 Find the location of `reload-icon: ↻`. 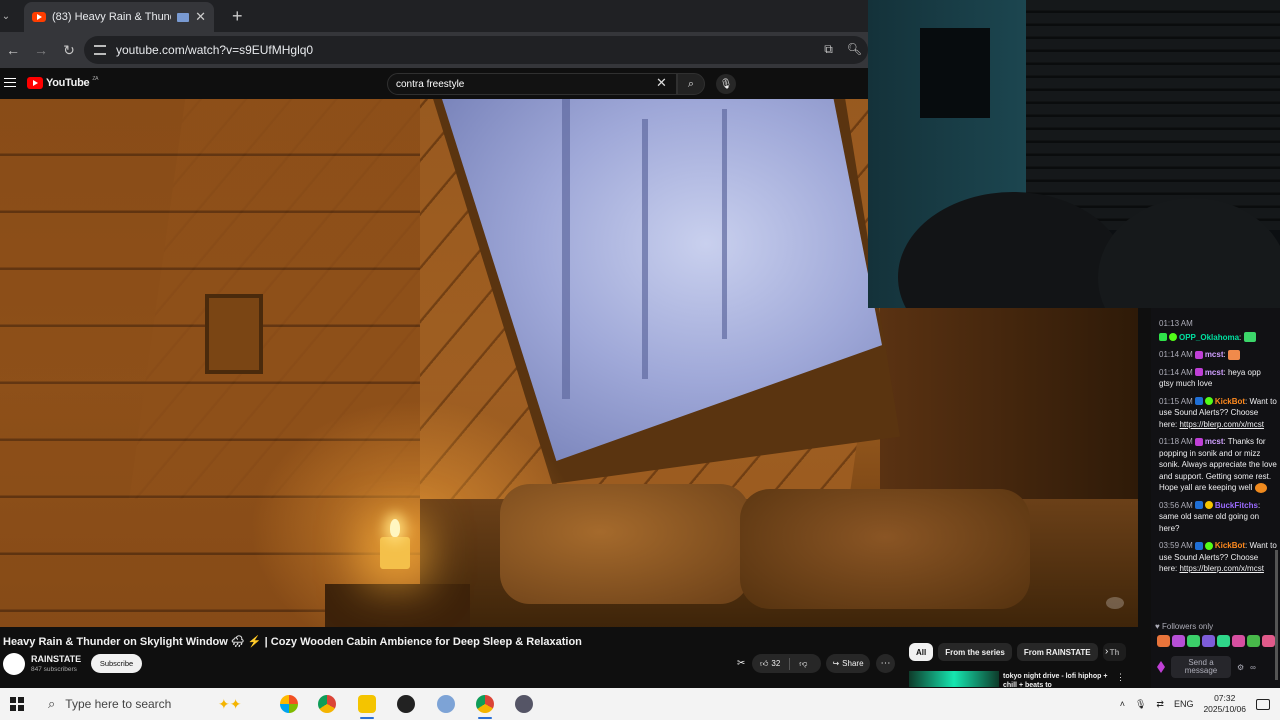

reload-icon: ↻ is located at coordinates (69, 50).